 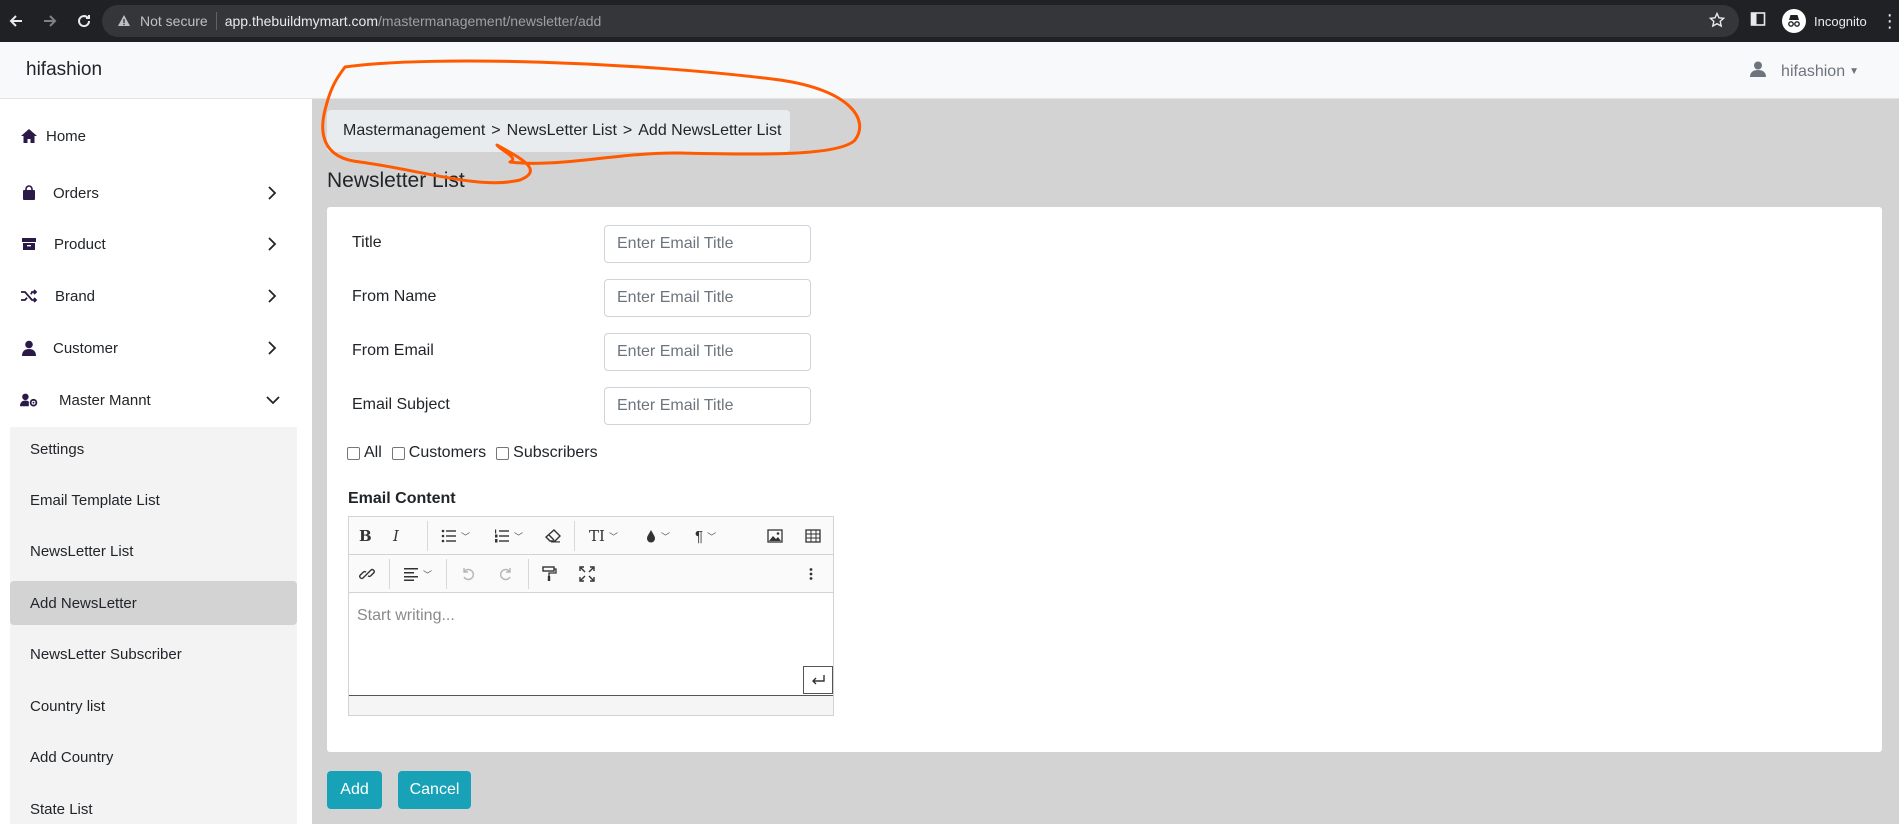 I want to click on submenu-item-label: Settings, so click(x=57, y=449).